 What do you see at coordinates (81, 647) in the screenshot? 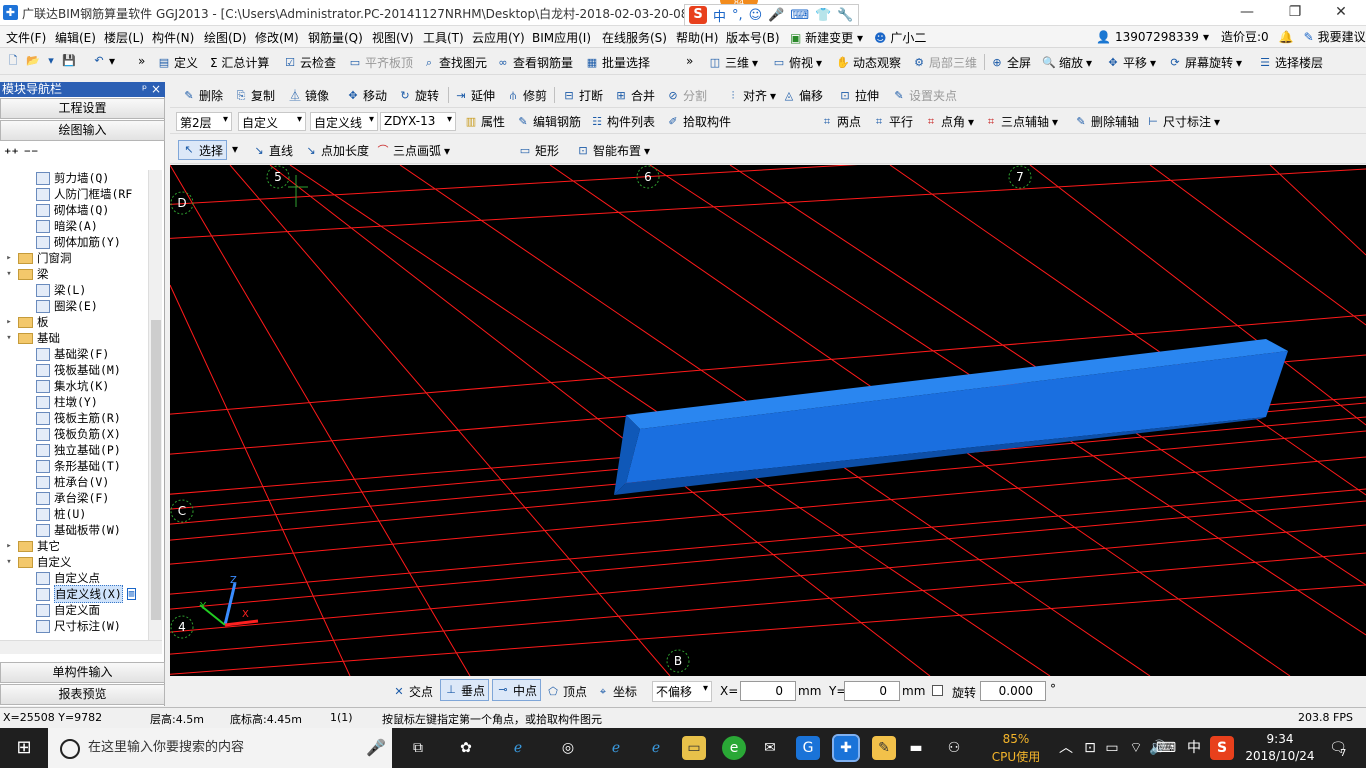
I see `tree-hscrollbar` at bounding box center [81, 647].